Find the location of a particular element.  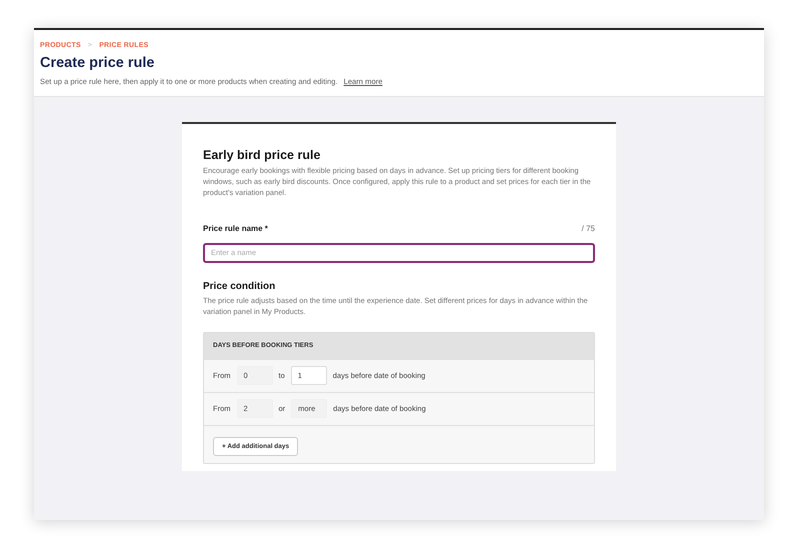

page-title: Create price rule is located at coordinates (98, 63).